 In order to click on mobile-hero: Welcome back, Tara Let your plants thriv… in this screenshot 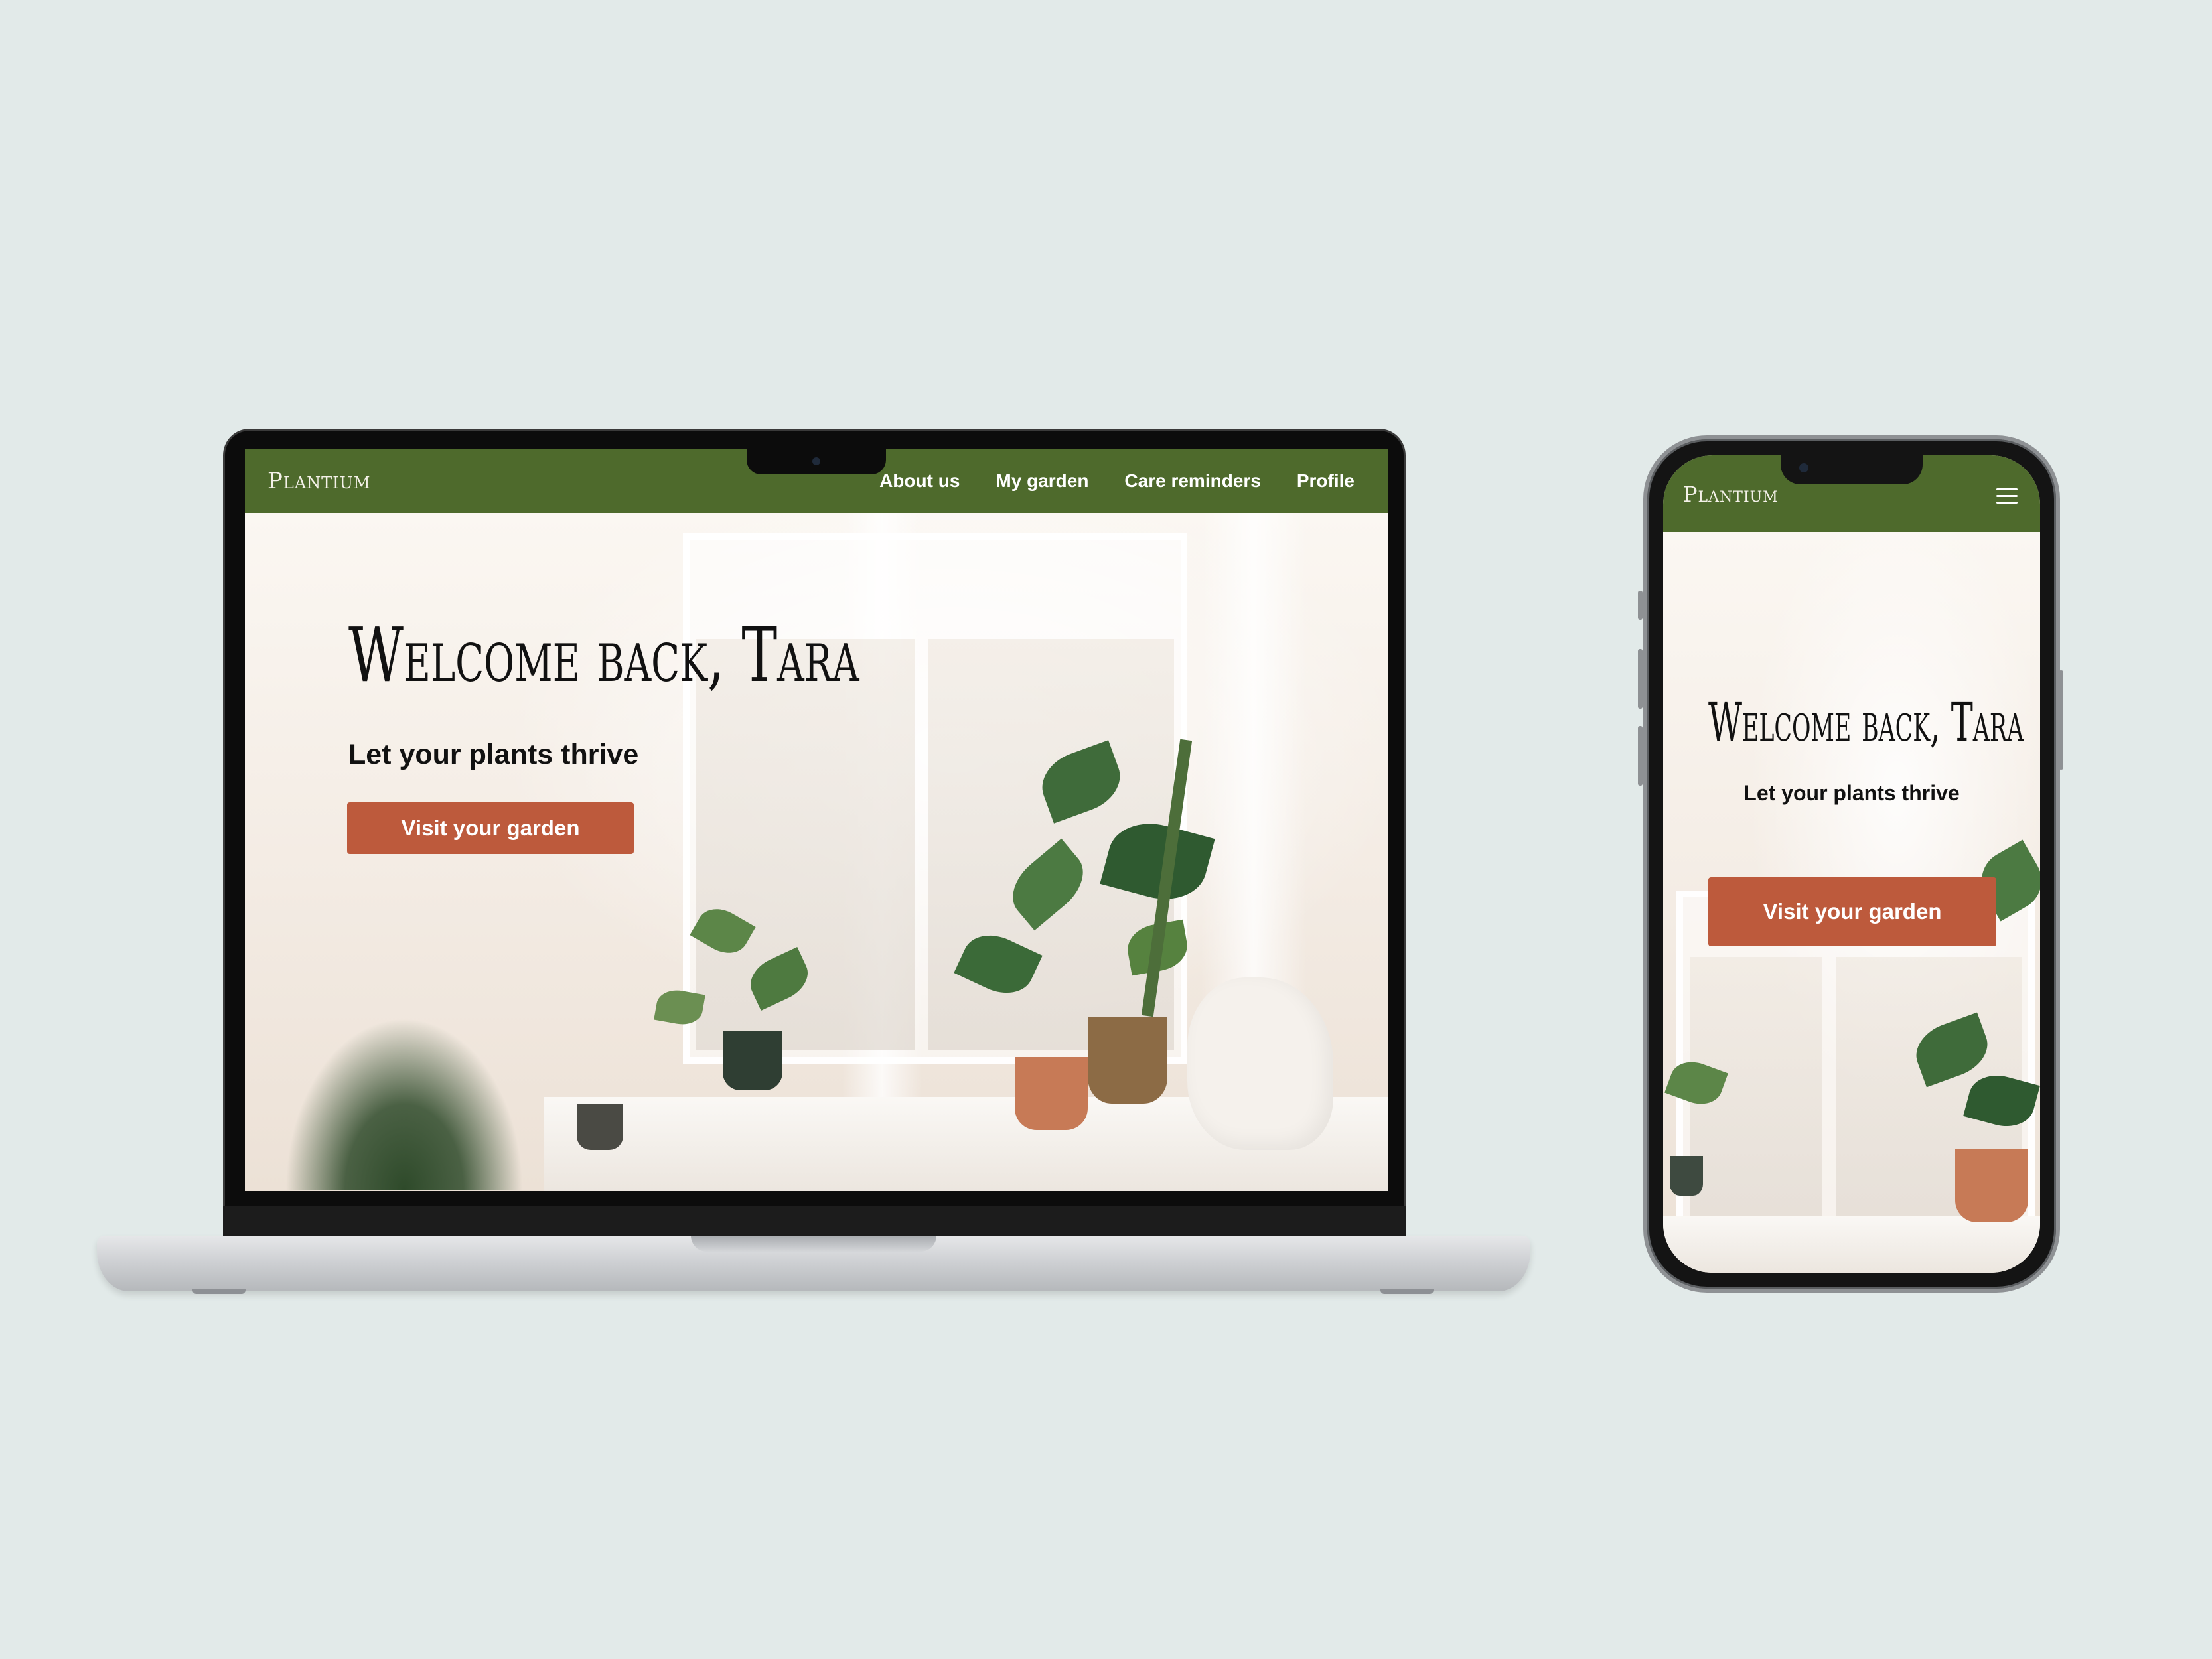, I will do `click(1851, 902)`.